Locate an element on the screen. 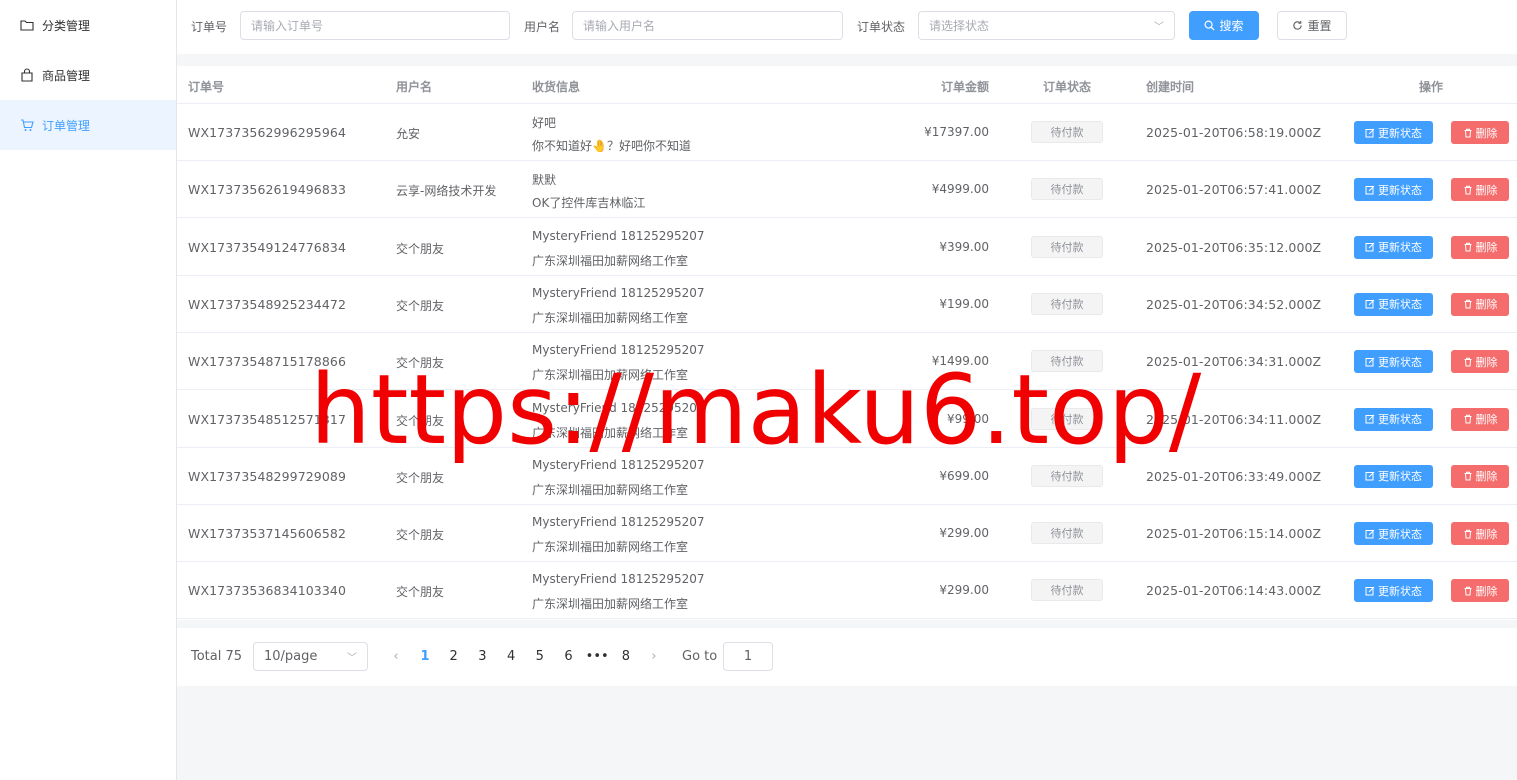 The image size is (1517, 780). shipping-address-cell: 你不知道好🤚？好吧你不知道 is located at coordinates (611, 146).